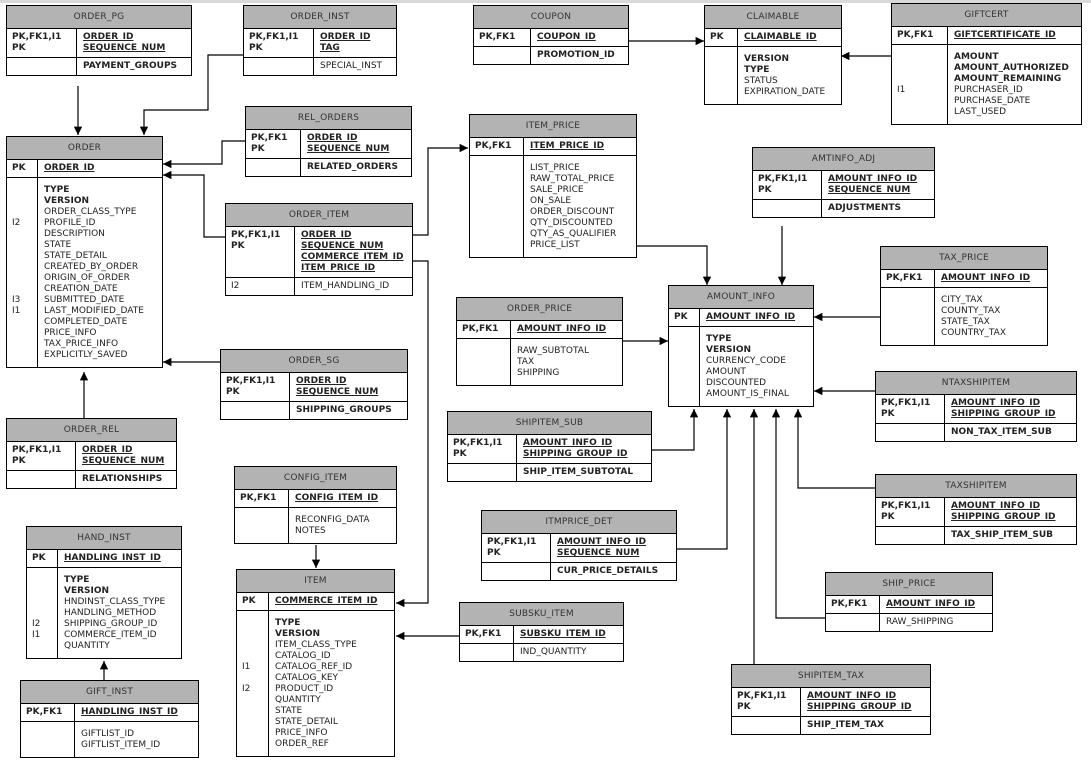  Describe the element at coordinates (115, 602) in the screenshot. I see `attribute-field: HNDINST_CLASS_TYPE` at that location.